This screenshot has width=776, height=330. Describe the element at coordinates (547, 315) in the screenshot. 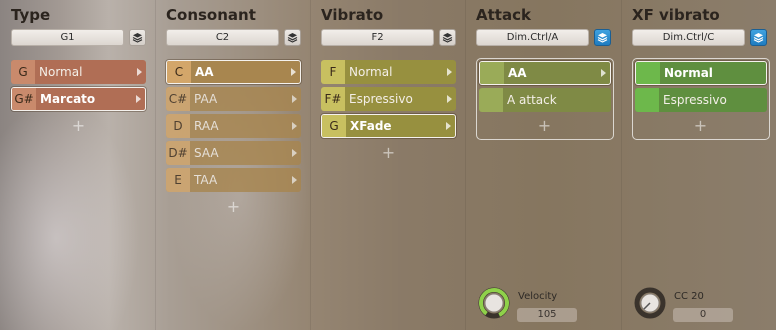

I see `knob-value: 105` at that location.